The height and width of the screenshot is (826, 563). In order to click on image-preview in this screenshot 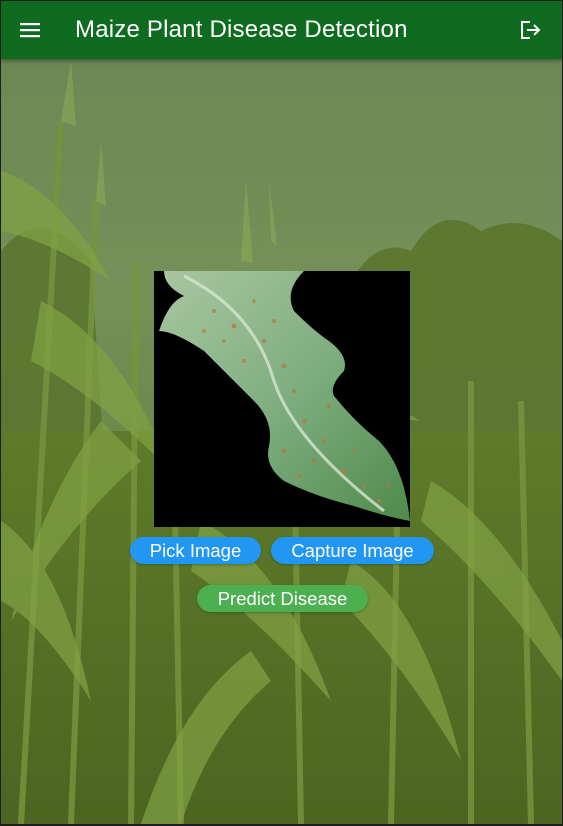, I will do `click(282, 399)`.